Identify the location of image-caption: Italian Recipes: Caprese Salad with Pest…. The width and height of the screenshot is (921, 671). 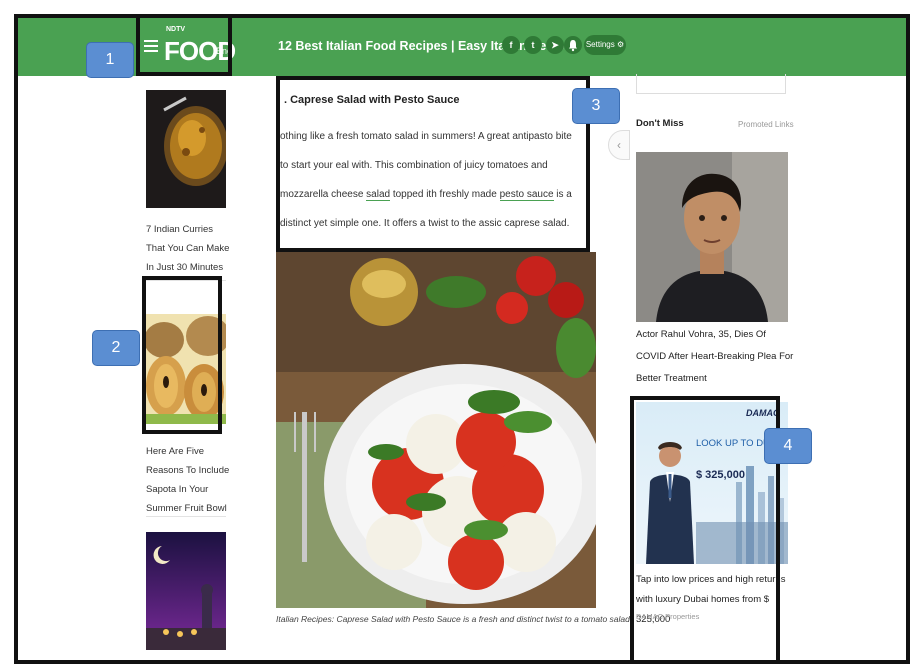
(453, 619).